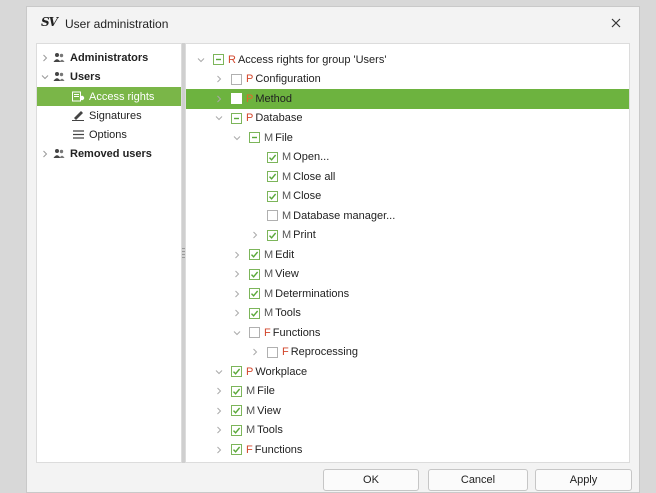  I want to click on tree-node-label: Signatures, so click(115, 115).